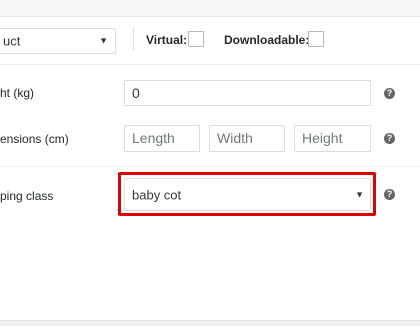  What do you see at coordinates (103, 40) in the screenshot?
I see `chevron-down-icon: ▼` at bounding box center [103, 40].